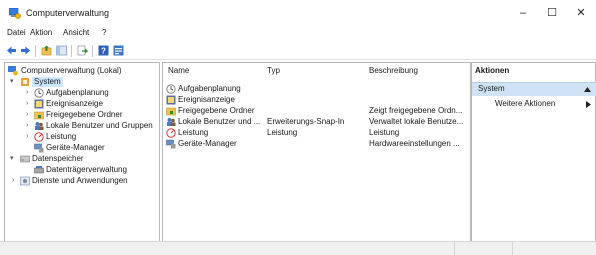 This screenshot has width=596, height=255. What do you see at coordinates (39, 170) in the screenshot?
I see `disk-management-icon` at bounding box center [39, 170].